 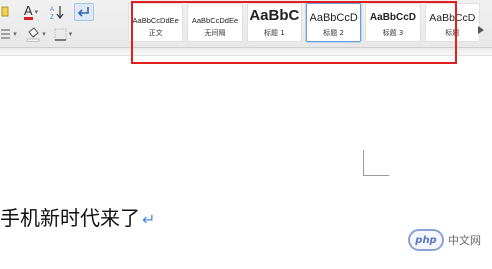 What do you see at coordinates (70, 218) in the screenshot?
I see `paragraph-text: 手机新时代来了` at bounding box center [70, 218].